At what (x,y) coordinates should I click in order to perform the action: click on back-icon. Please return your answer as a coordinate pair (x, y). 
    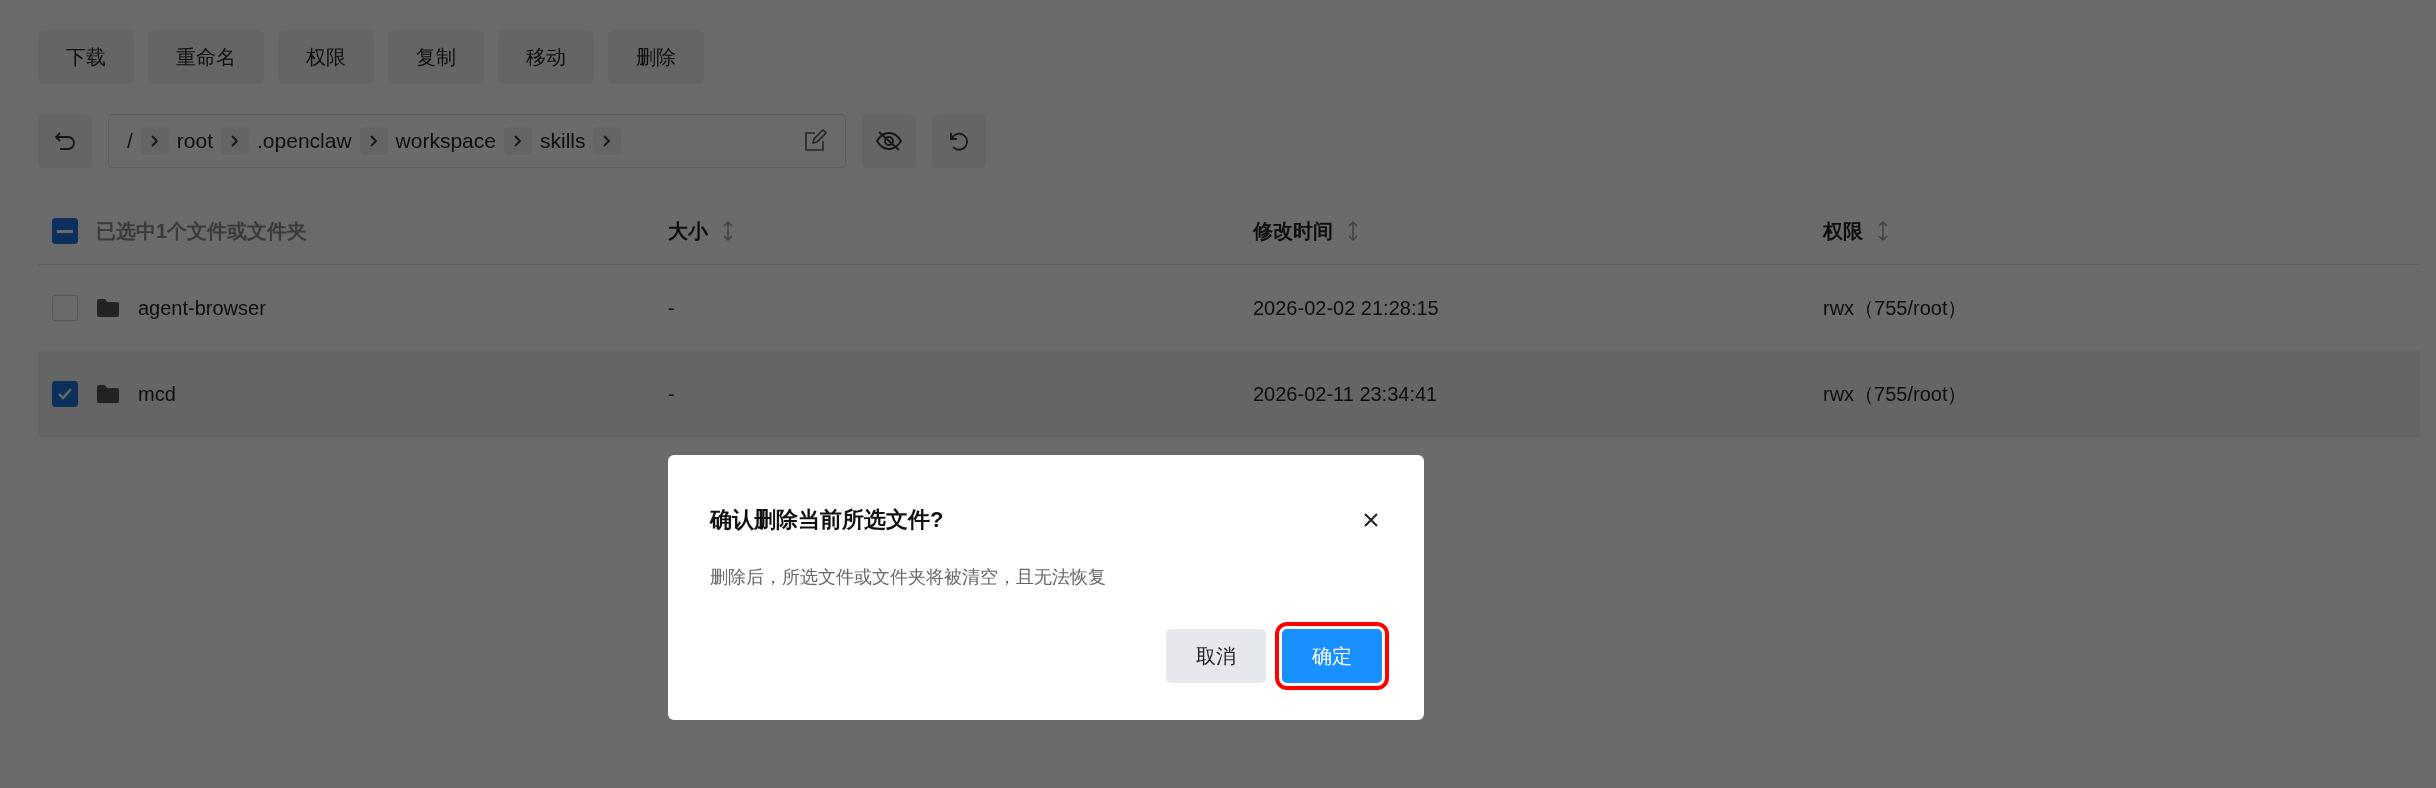
    Looking at the image, I should click on (65, 141).